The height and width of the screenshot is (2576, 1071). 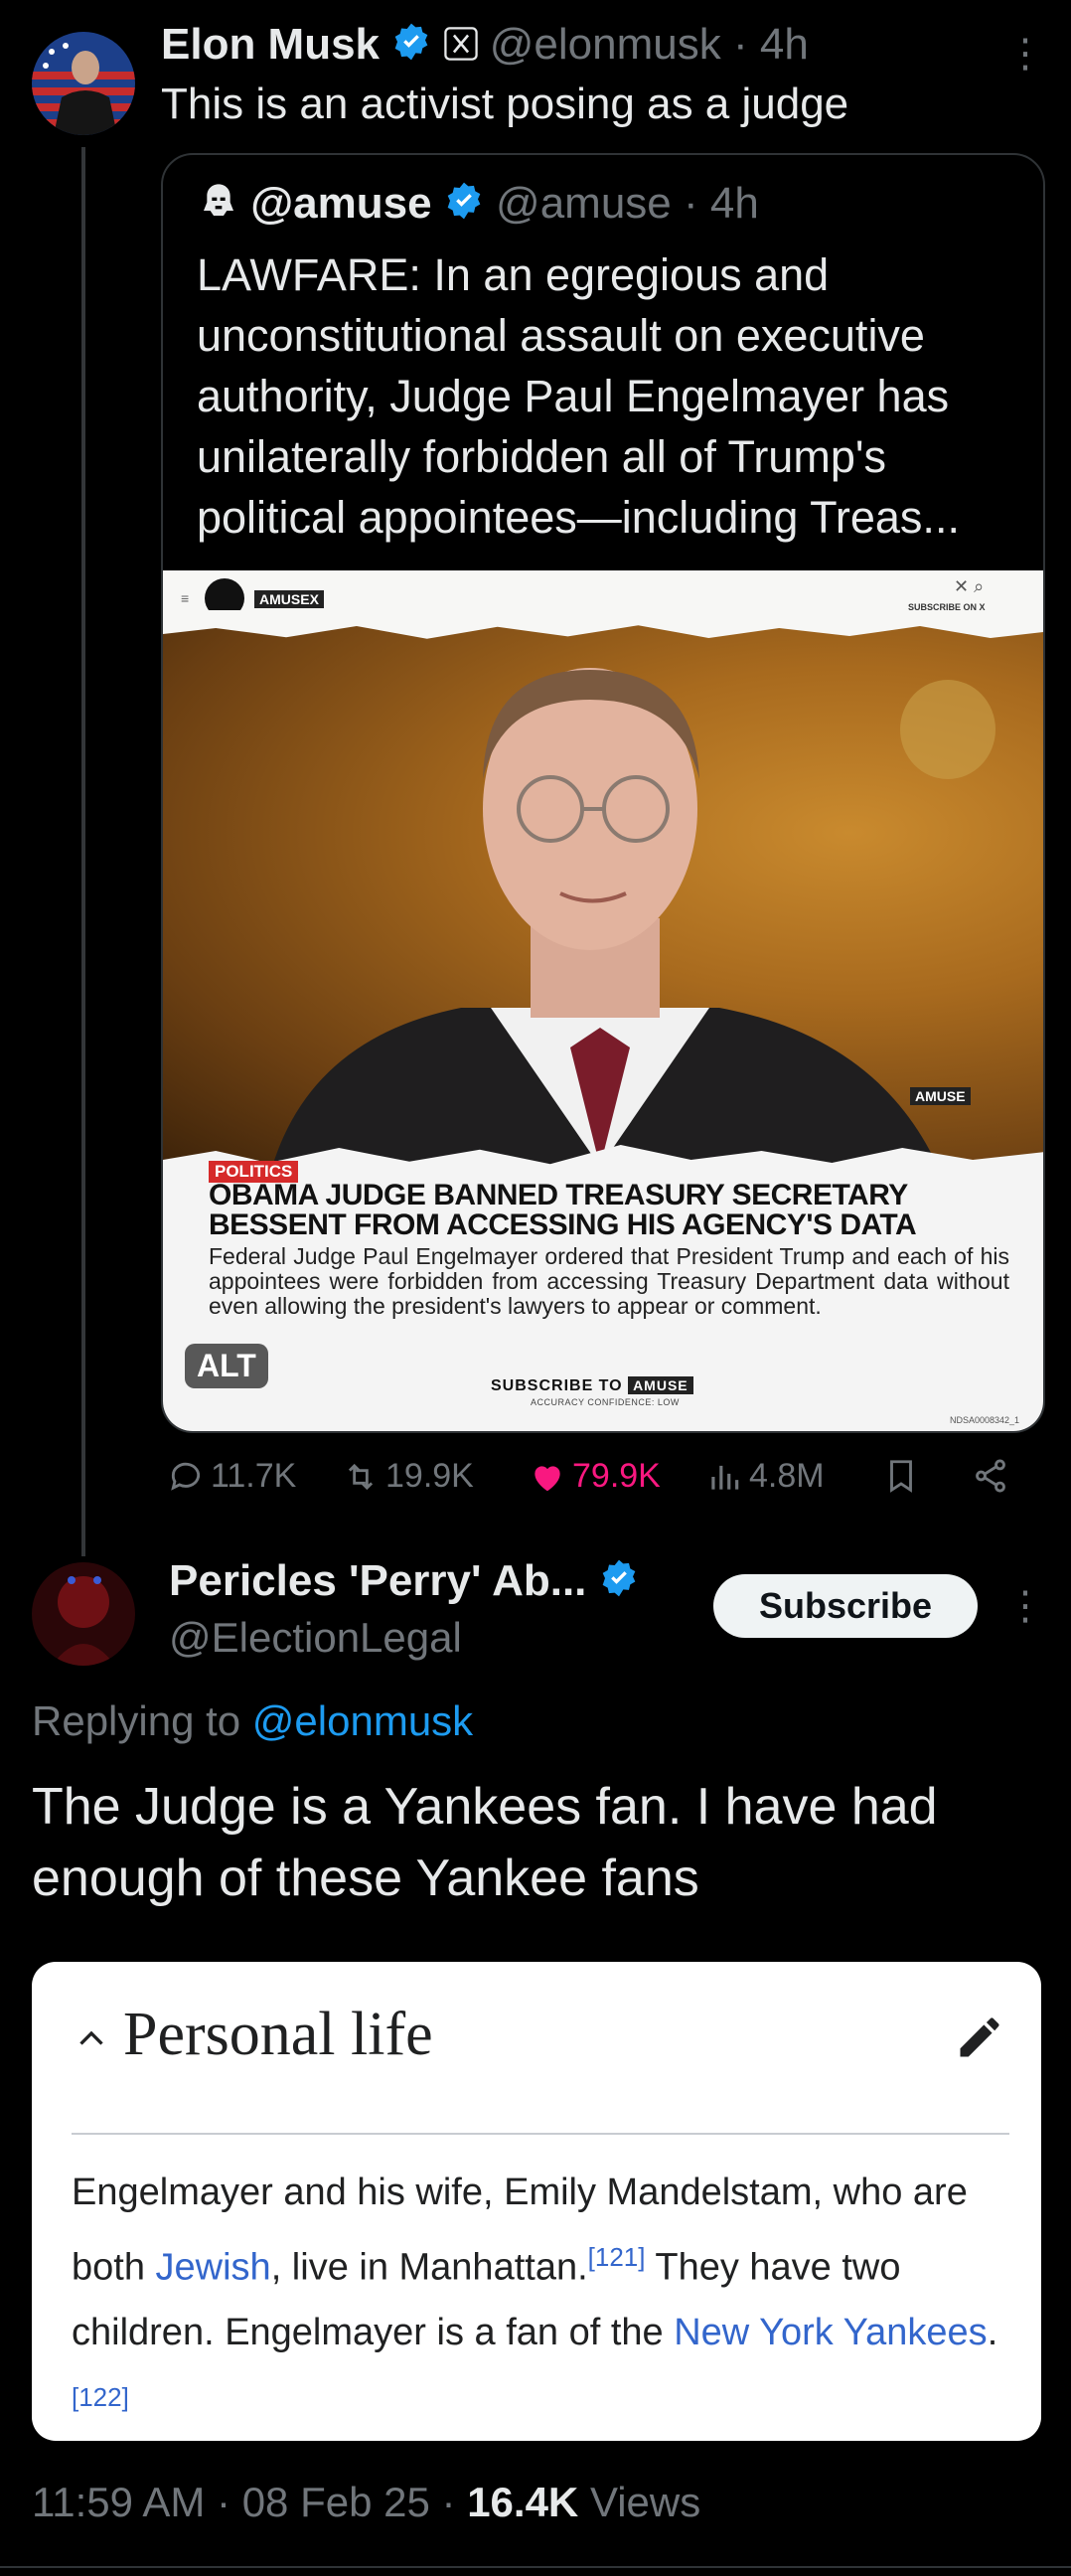 I want to click on tweet-text: This is an activist posing as a judge, so click(x=505, y=104).